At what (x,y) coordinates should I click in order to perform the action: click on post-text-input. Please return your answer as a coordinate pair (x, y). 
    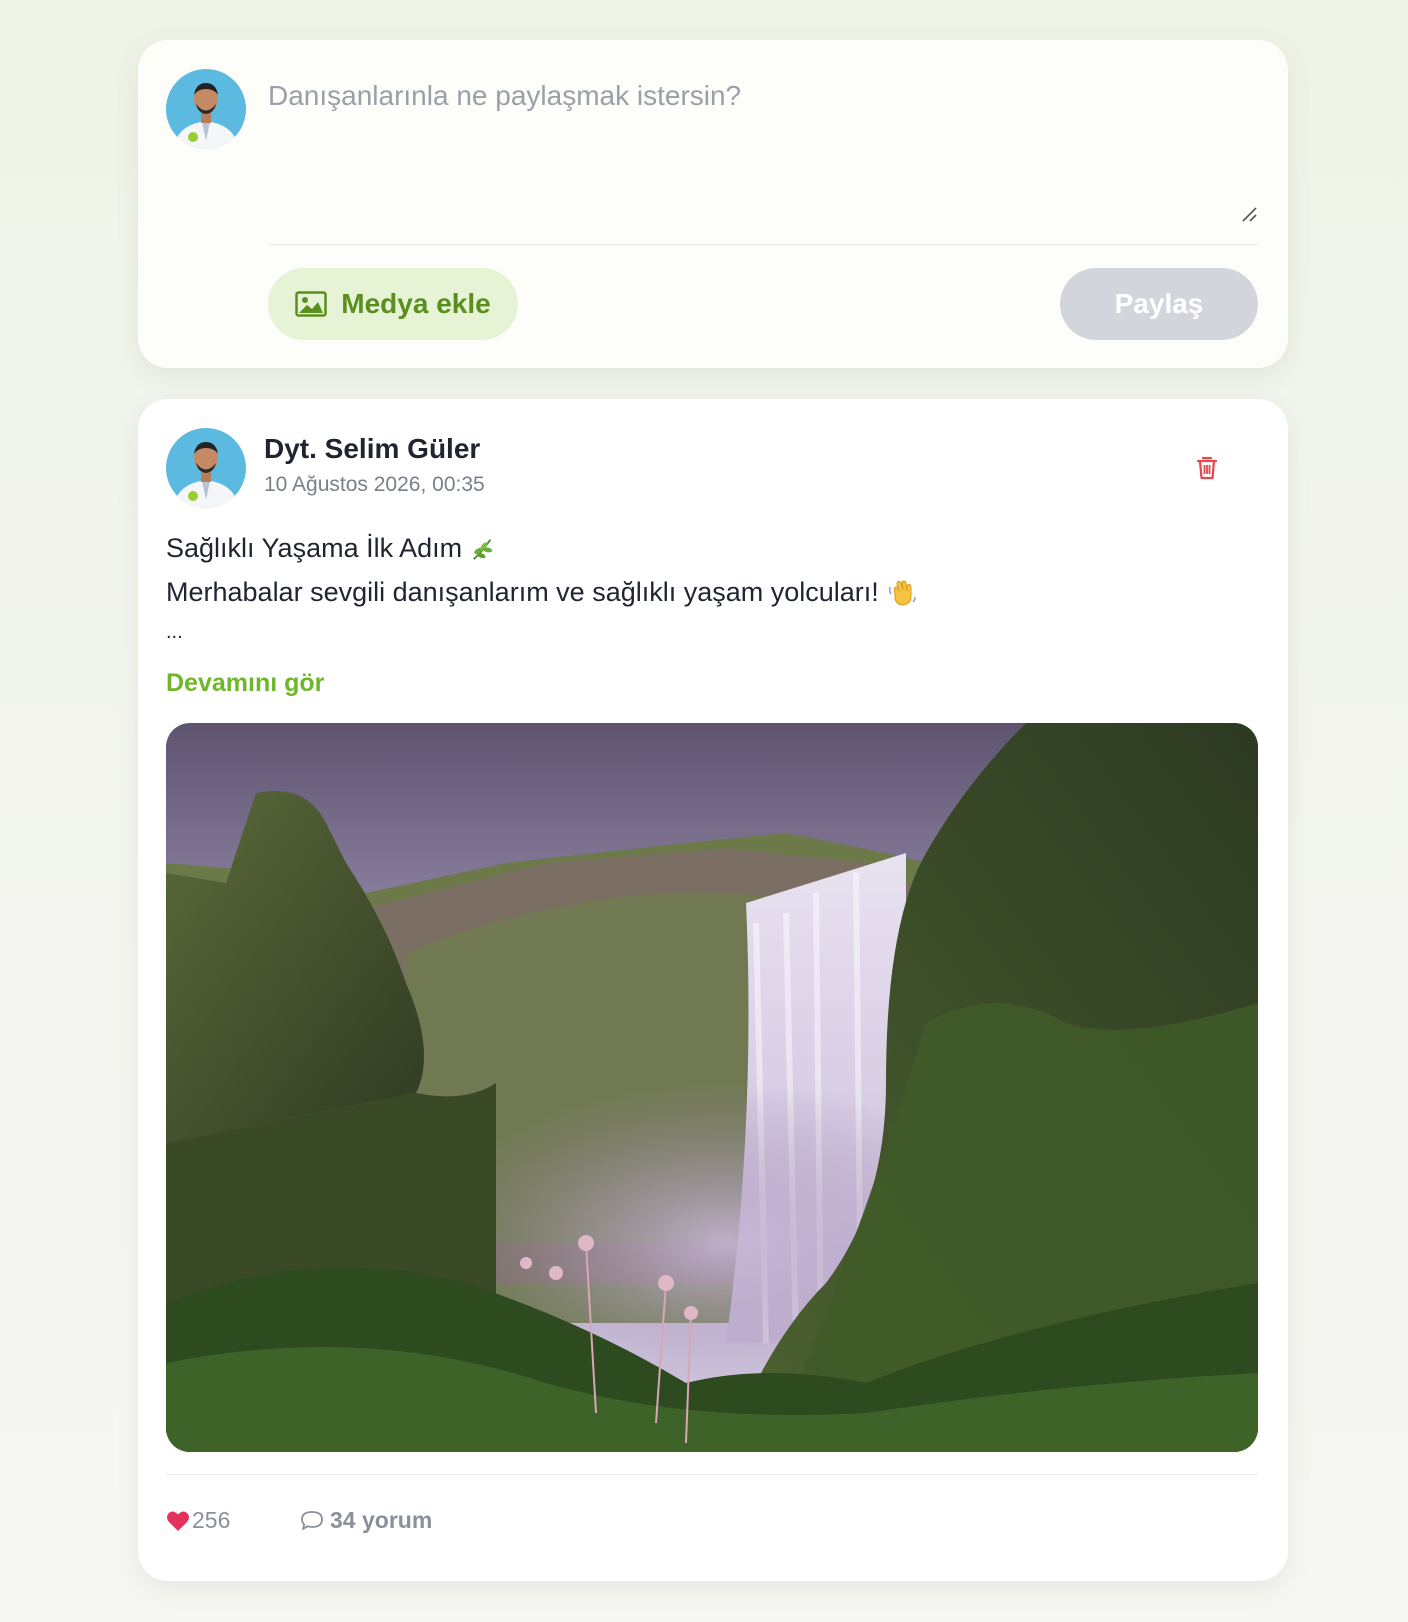
    Looking at the image, I should click on (763, 155).